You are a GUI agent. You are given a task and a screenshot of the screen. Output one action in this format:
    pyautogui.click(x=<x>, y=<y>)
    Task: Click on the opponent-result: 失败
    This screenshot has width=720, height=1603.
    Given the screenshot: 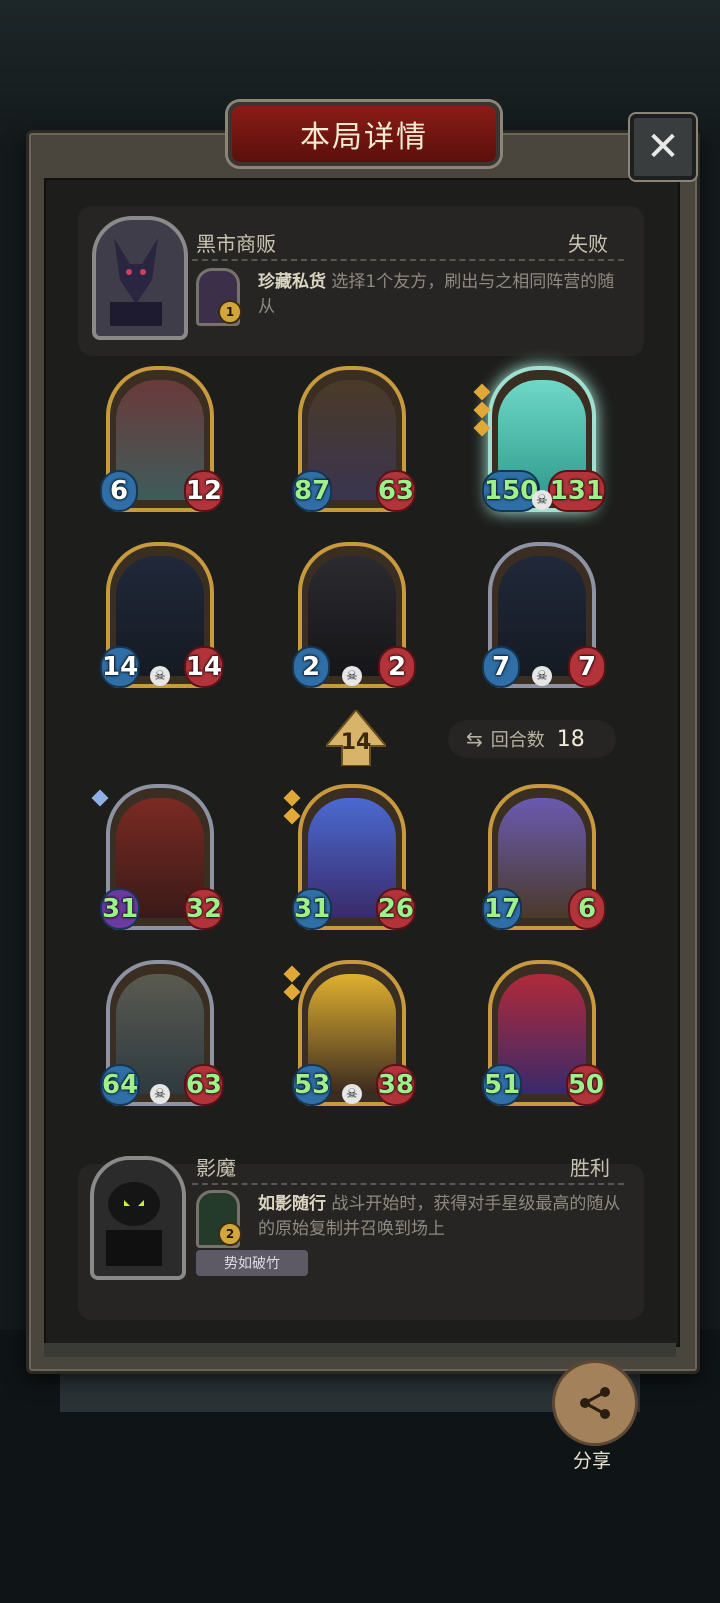 What is the action you would take?
    pyautogui.click(x=588, y=244)
    